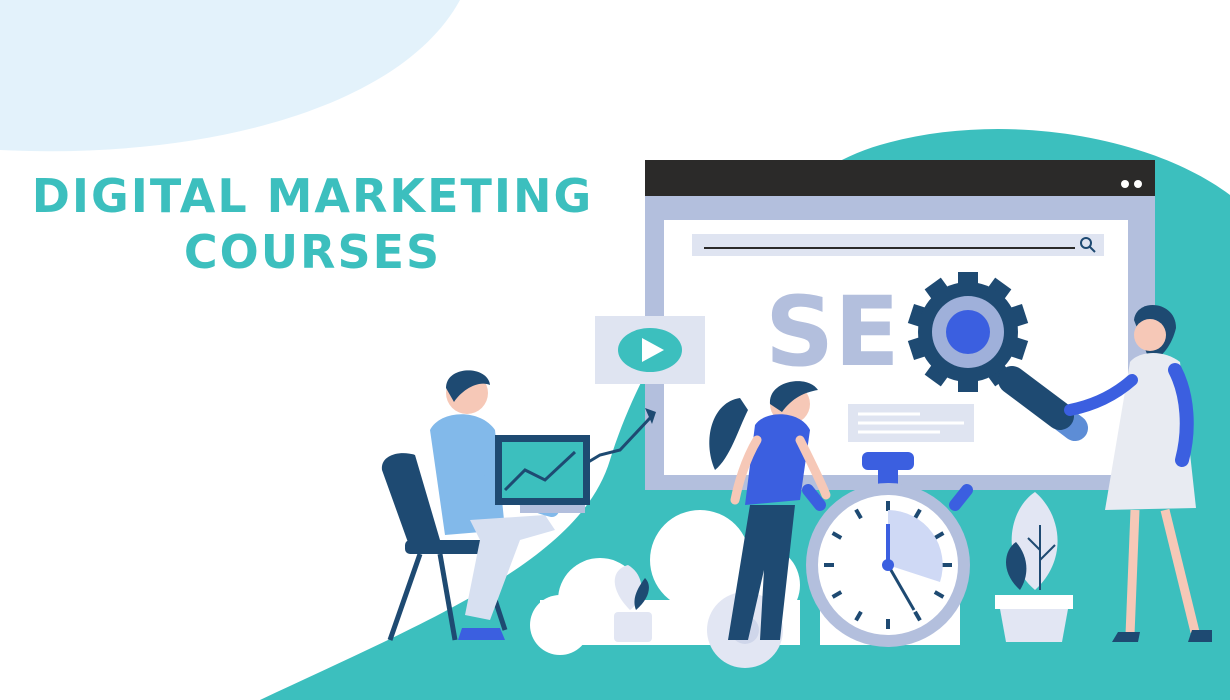 The height and width of the screenshot is (700, 1230). What do you see at coordinates (898, 245) in the screenshot?
I see `search-bar` at bounding box center [898, 245].